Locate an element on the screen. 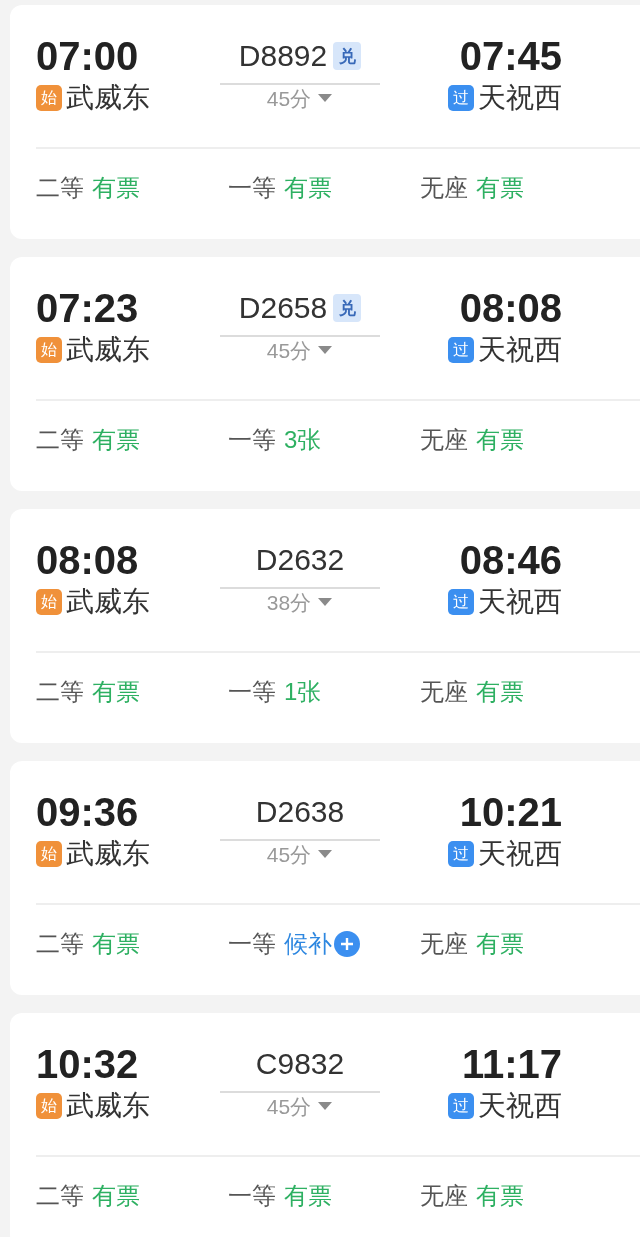 The width and height of the screenshot is (640, 1237). arrival-time: 08:08 is located at coordinates (510, 308).